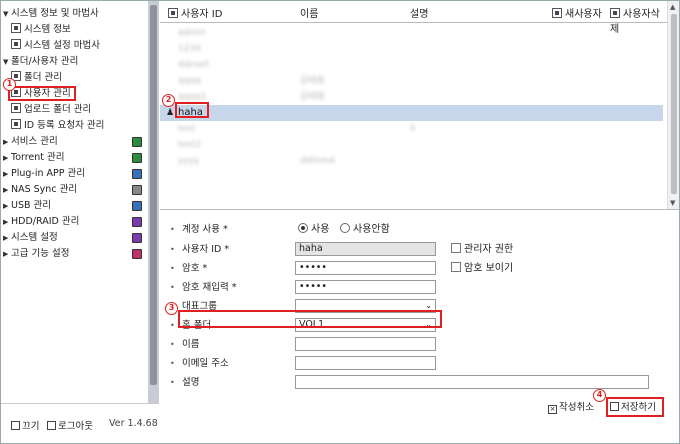 This screenshot has width=680, height=444. Describe the element at coordinates (312, 81) in the screenshot. I see `cell-name: 김태윤` at that location.